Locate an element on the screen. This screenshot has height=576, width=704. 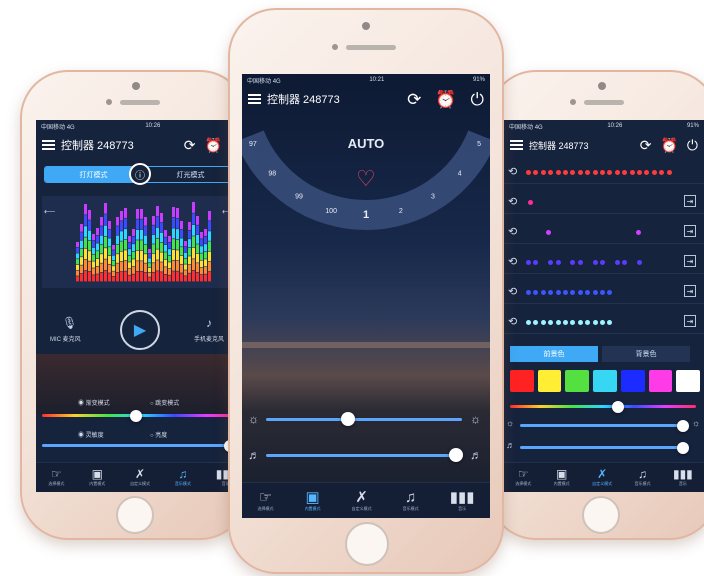
tab-light-mode: 打灯模式 is located at coordinates (93, 174).